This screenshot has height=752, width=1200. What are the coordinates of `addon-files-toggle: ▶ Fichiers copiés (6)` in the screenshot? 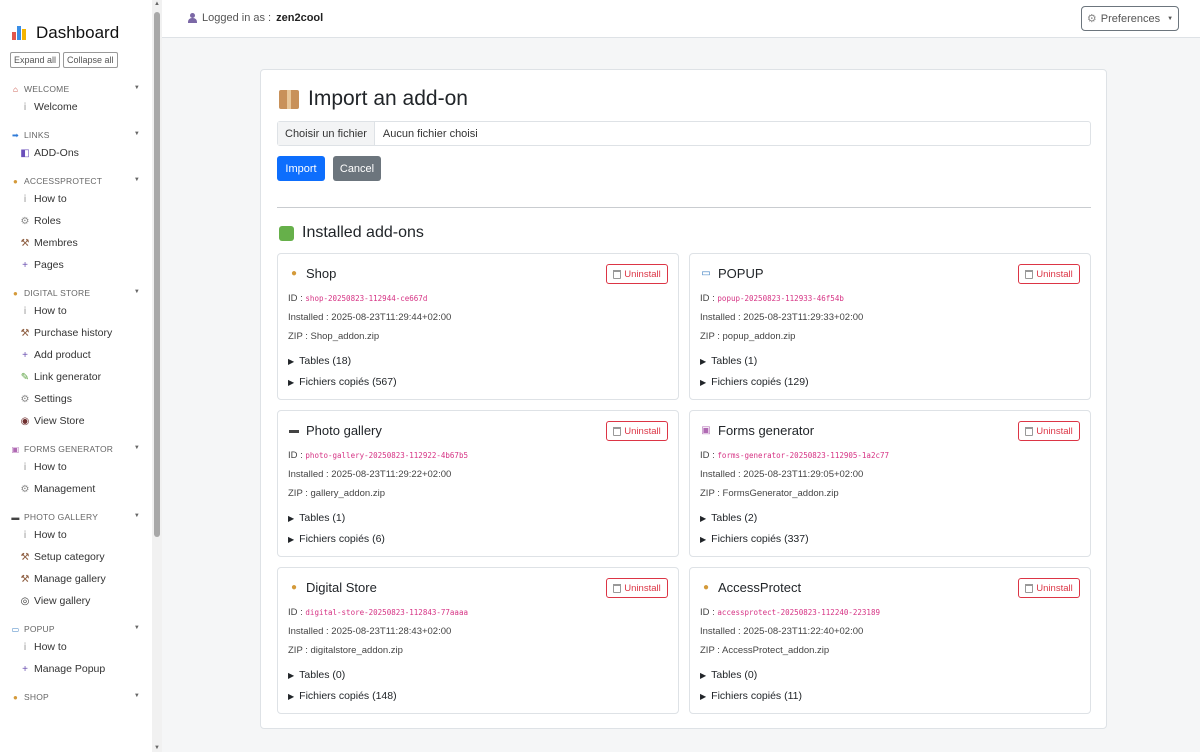 It's located at (336, 539).